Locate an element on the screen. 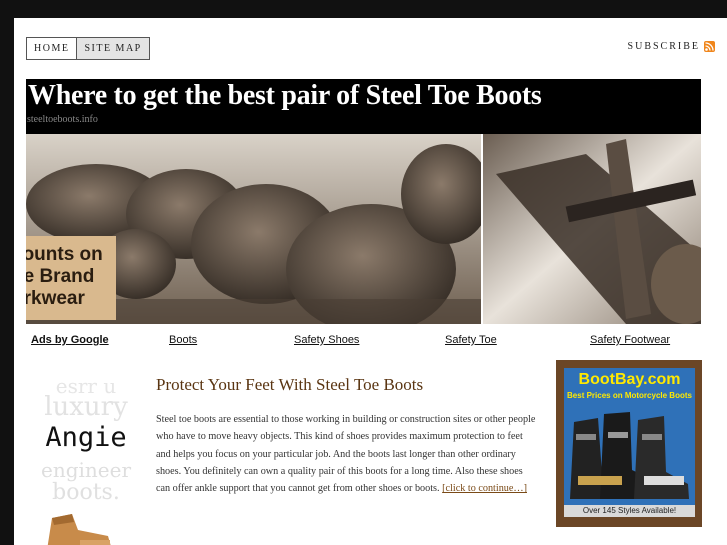 This screenshot has width=727, height=545. ad-link-boots: Boots is located at coordinates (183, 340).